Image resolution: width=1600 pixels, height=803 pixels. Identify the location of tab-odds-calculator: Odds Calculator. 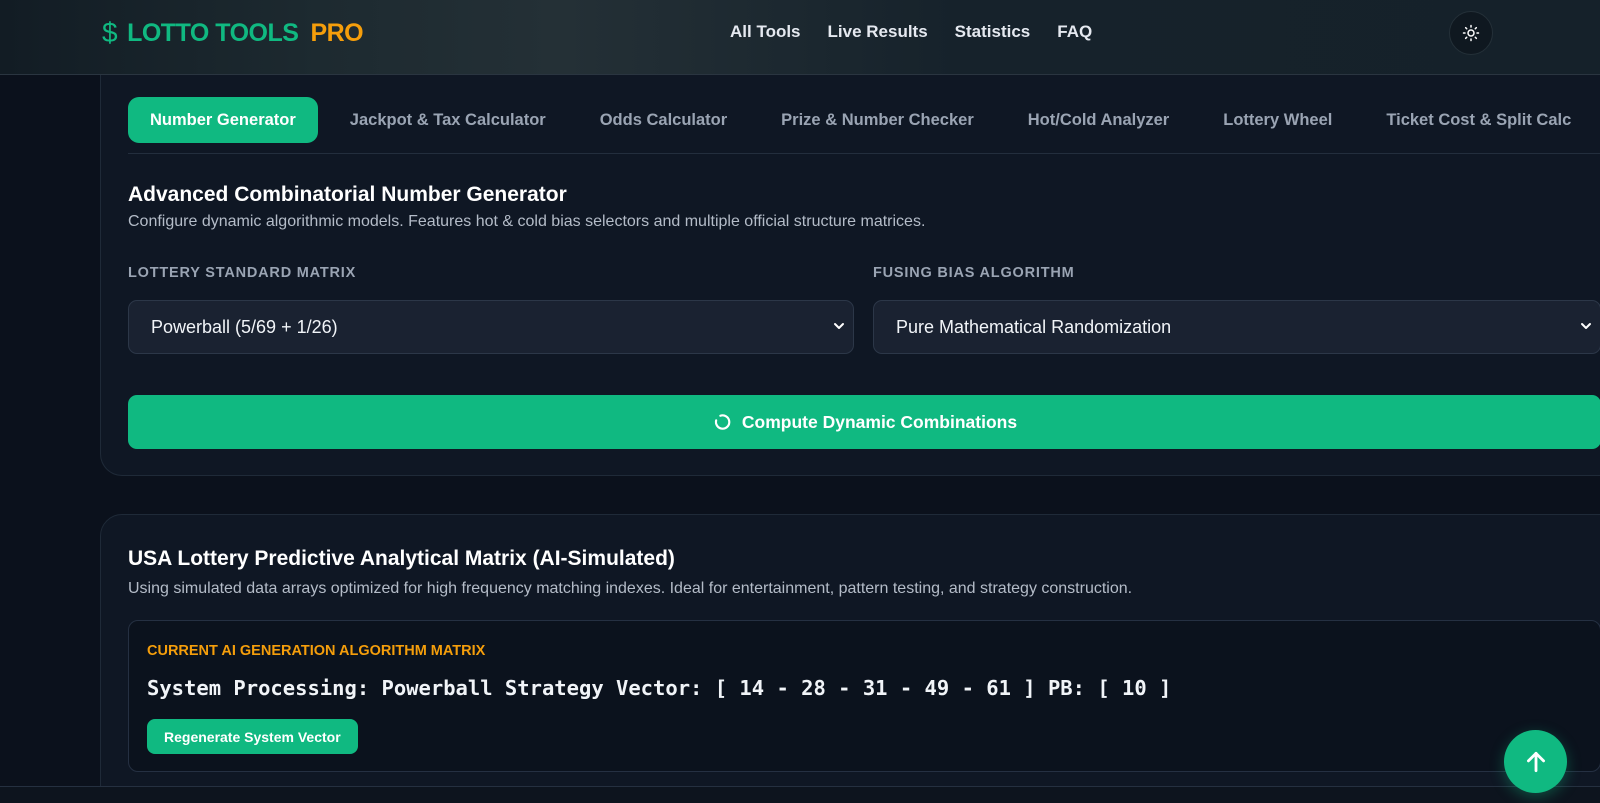
(663, 120).